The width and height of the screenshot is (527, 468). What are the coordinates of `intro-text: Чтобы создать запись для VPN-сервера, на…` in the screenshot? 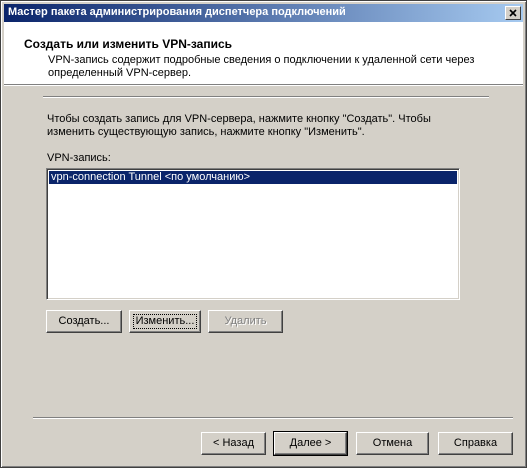 It's located at (239, 125).